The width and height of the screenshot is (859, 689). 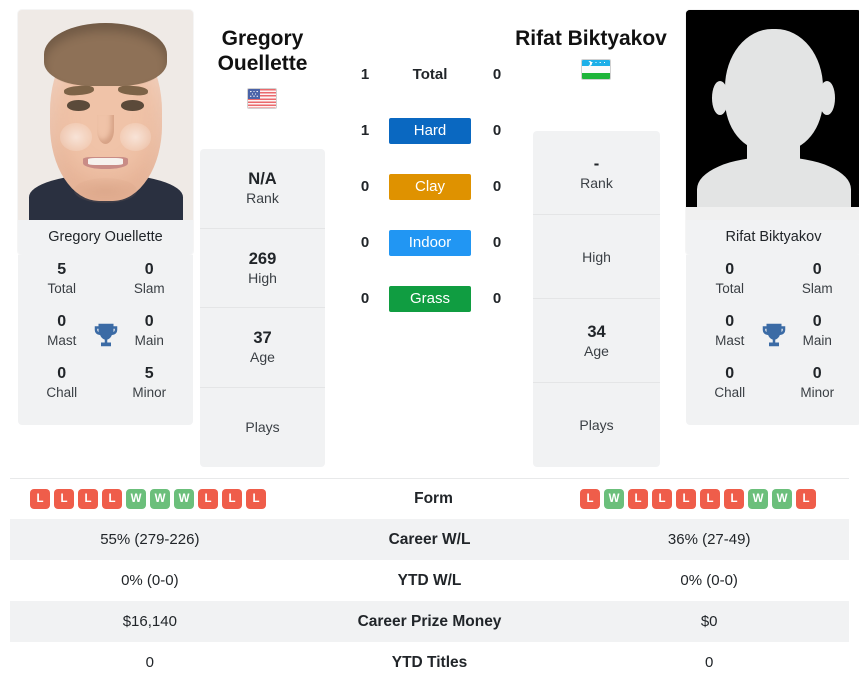 I want to click on titles-minor: 0 Minor, so click(x=816, y=389).